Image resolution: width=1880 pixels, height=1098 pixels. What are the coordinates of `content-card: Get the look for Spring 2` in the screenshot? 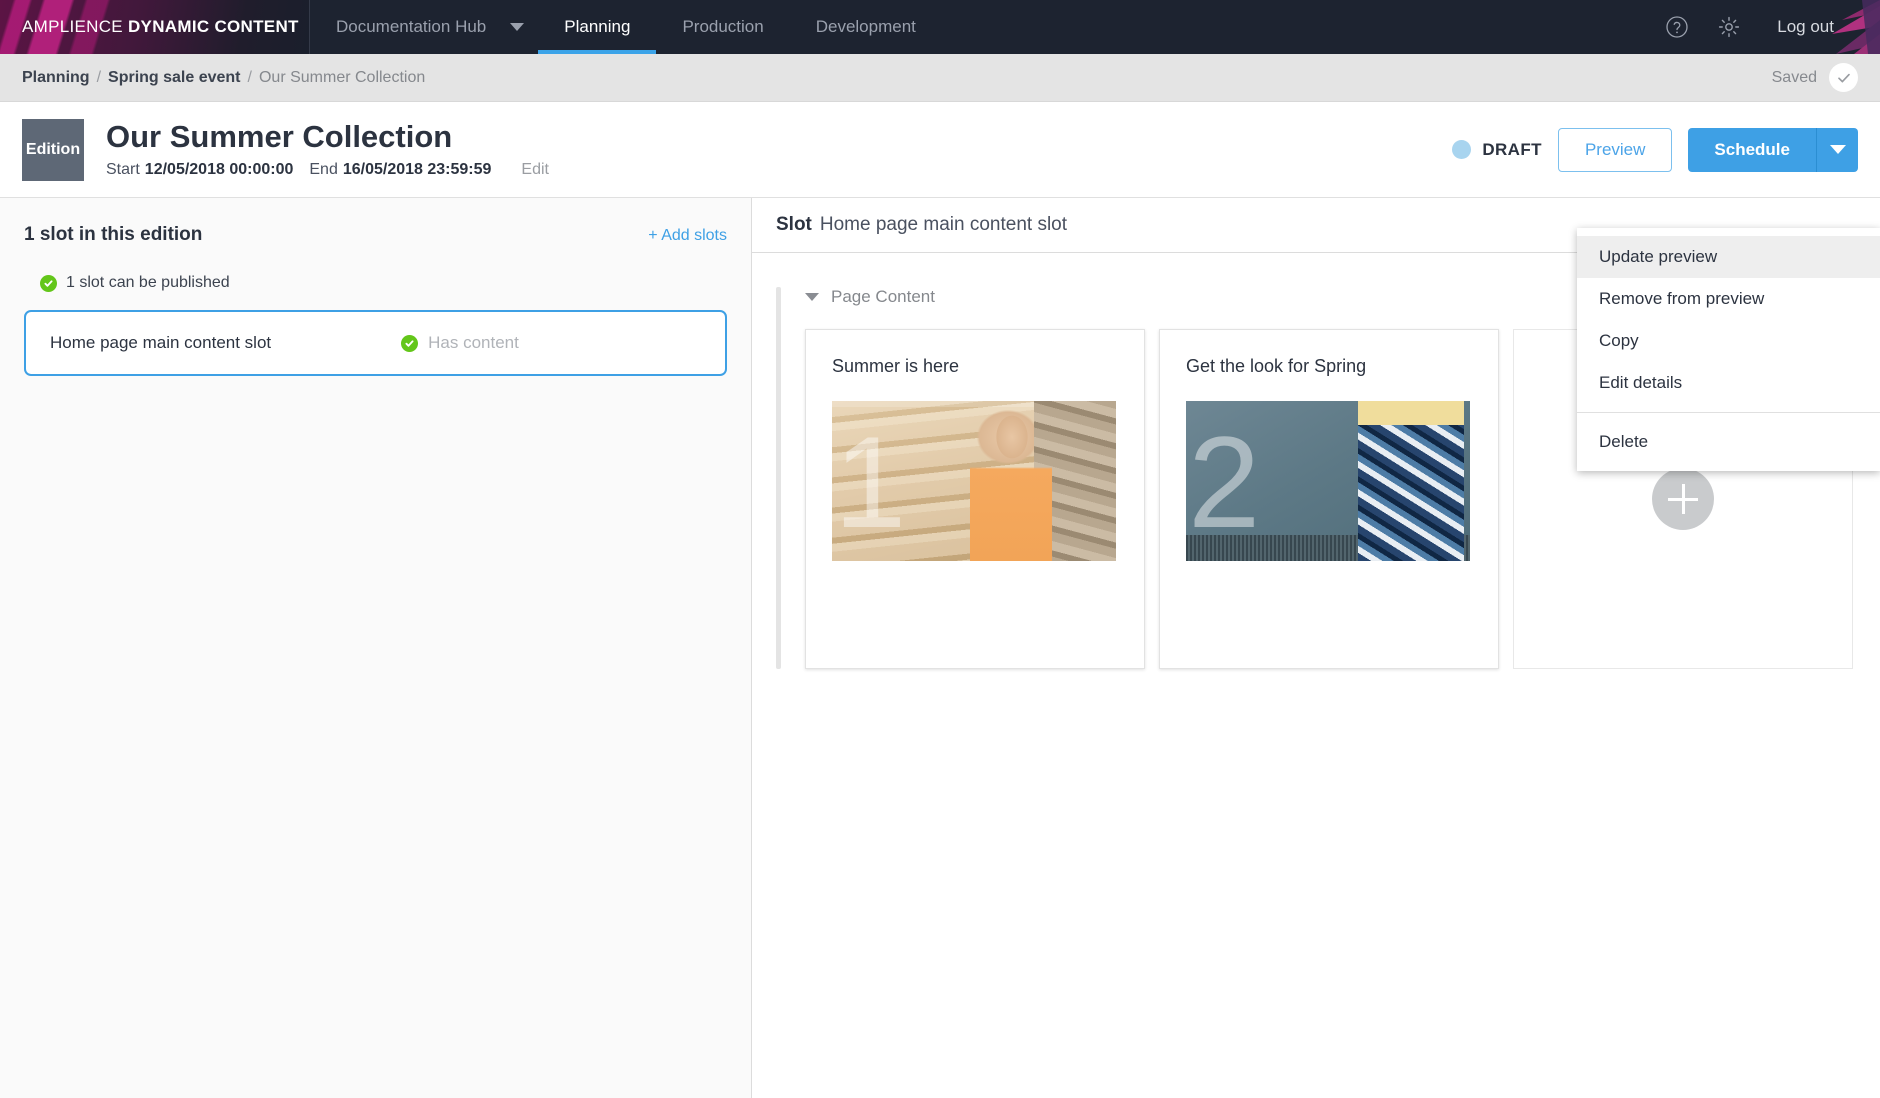 It's located at (1329, 499).